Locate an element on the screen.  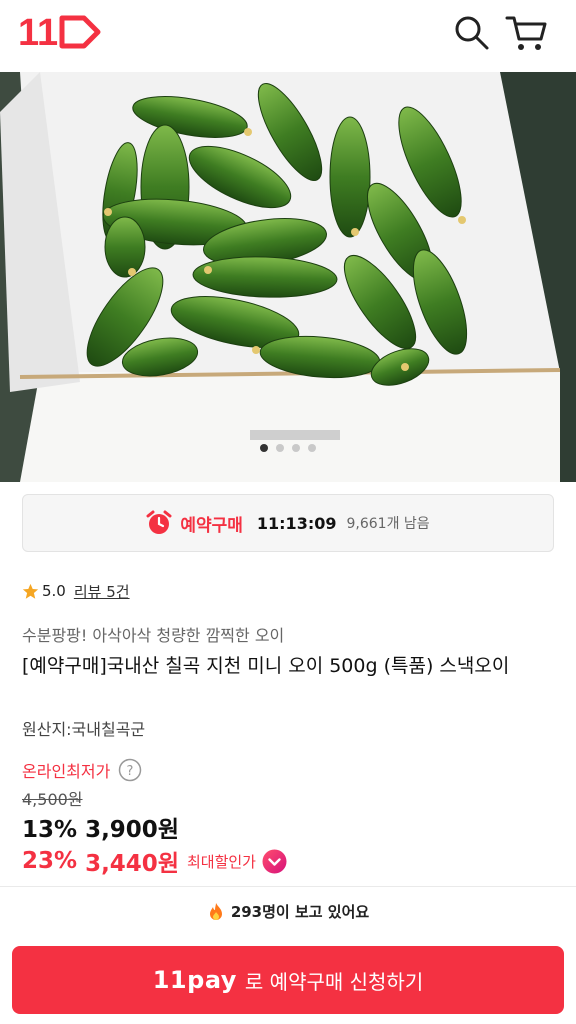
fire-icon is located at coordinates (215, 911).